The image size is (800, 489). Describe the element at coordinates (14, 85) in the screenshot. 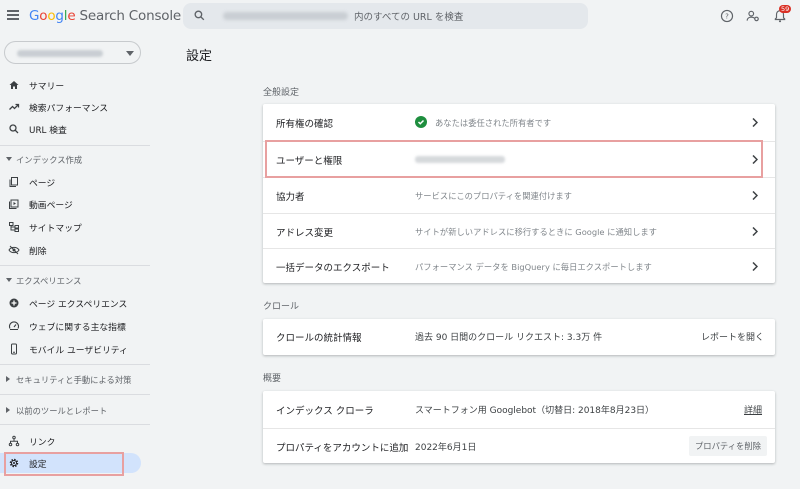

I see `home-icon` at that location.